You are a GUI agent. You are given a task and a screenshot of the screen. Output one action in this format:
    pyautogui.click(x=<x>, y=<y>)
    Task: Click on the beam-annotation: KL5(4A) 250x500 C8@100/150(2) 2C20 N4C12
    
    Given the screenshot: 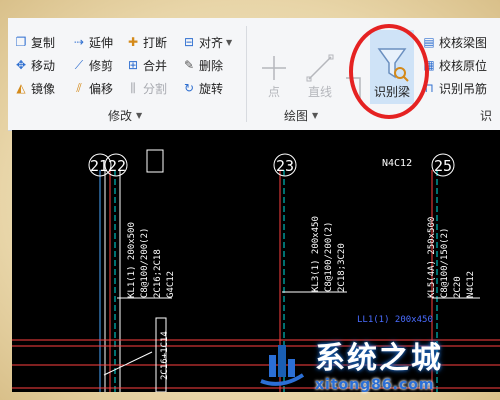 What is the action you would take?
    pyautogui.click(x=452, y=257)
    